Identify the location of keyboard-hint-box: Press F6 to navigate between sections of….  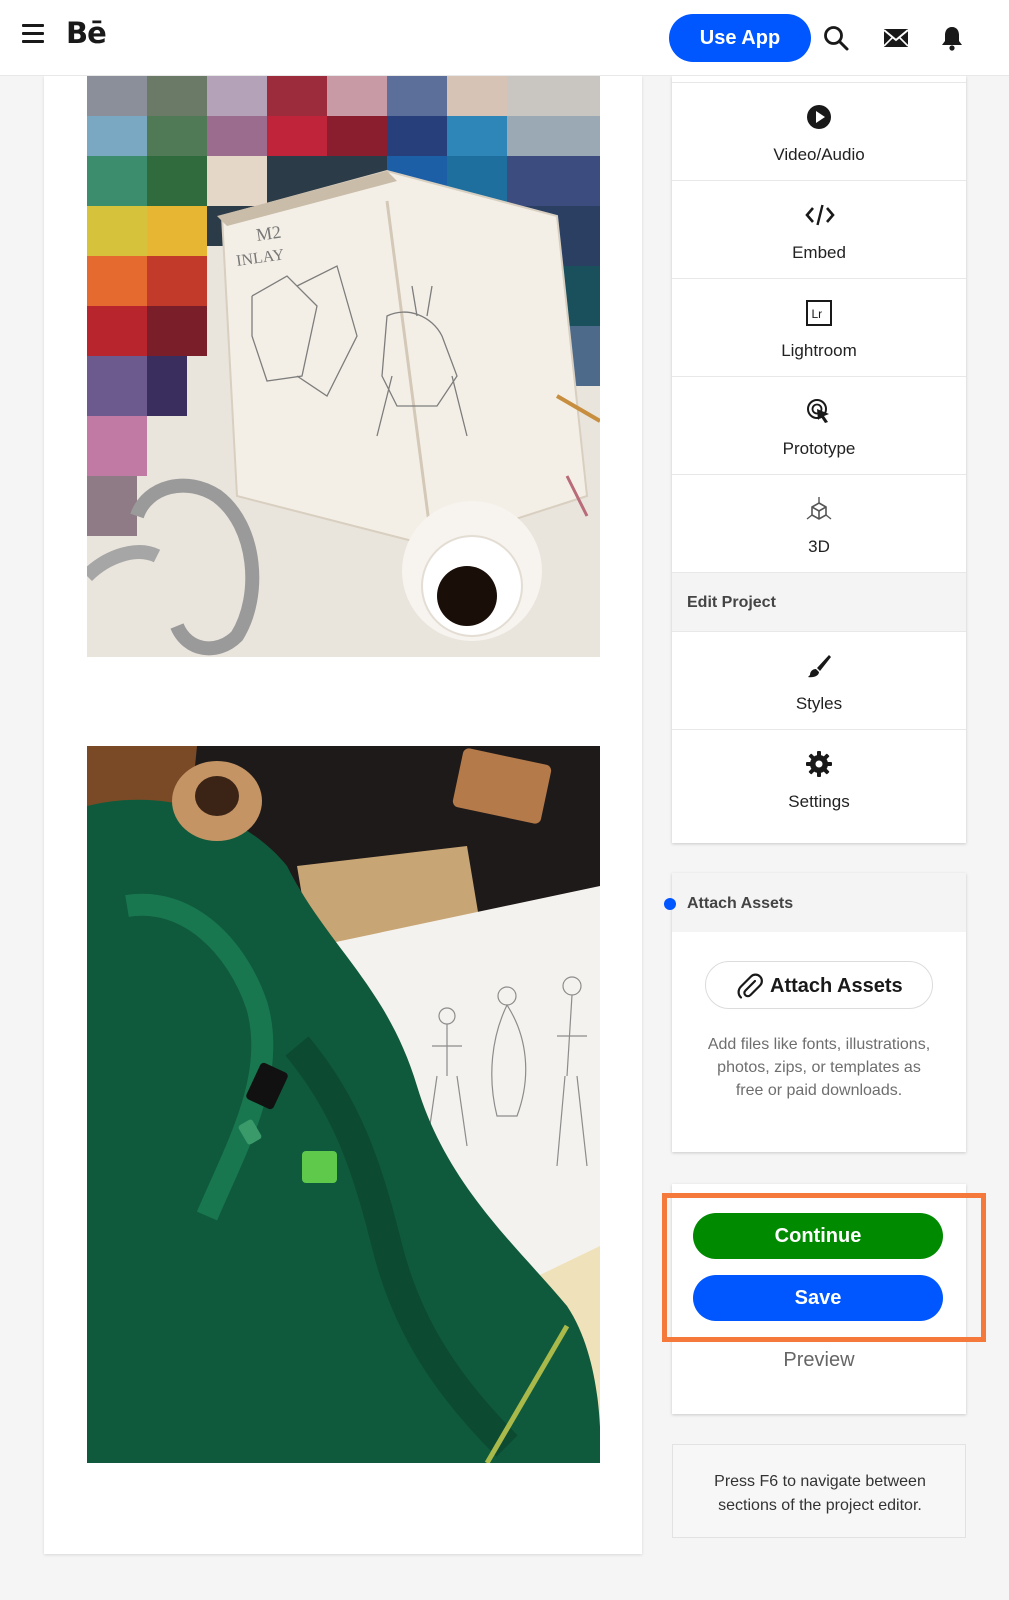
(819, 1491).